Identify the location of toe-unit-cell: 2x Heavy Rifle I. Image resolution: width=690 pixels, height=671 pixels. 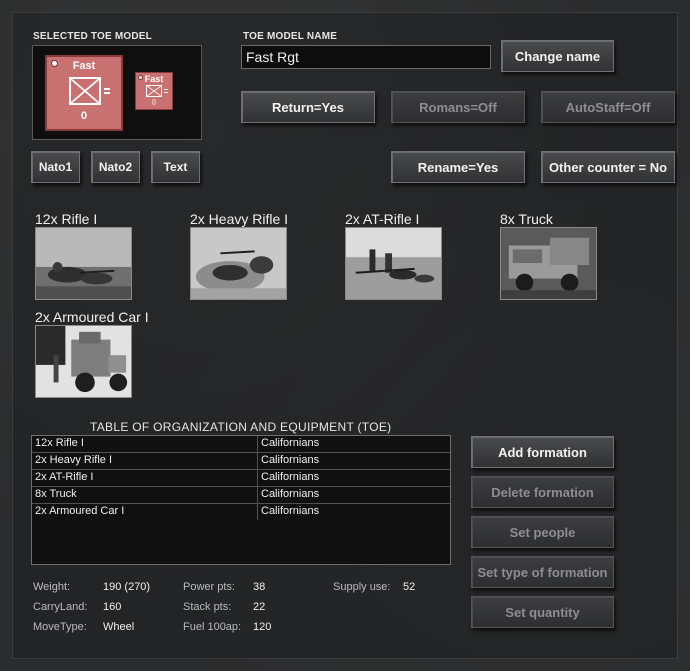
(145, 461).